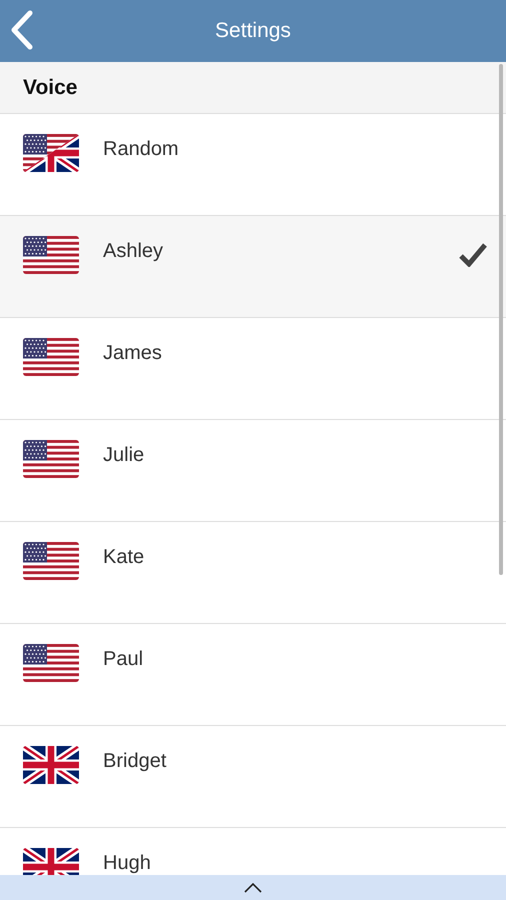  What do you see at coordinates (133, 251) in the screenshot?
I see `voice-name: Ashley` at bounding box center [133, 251].